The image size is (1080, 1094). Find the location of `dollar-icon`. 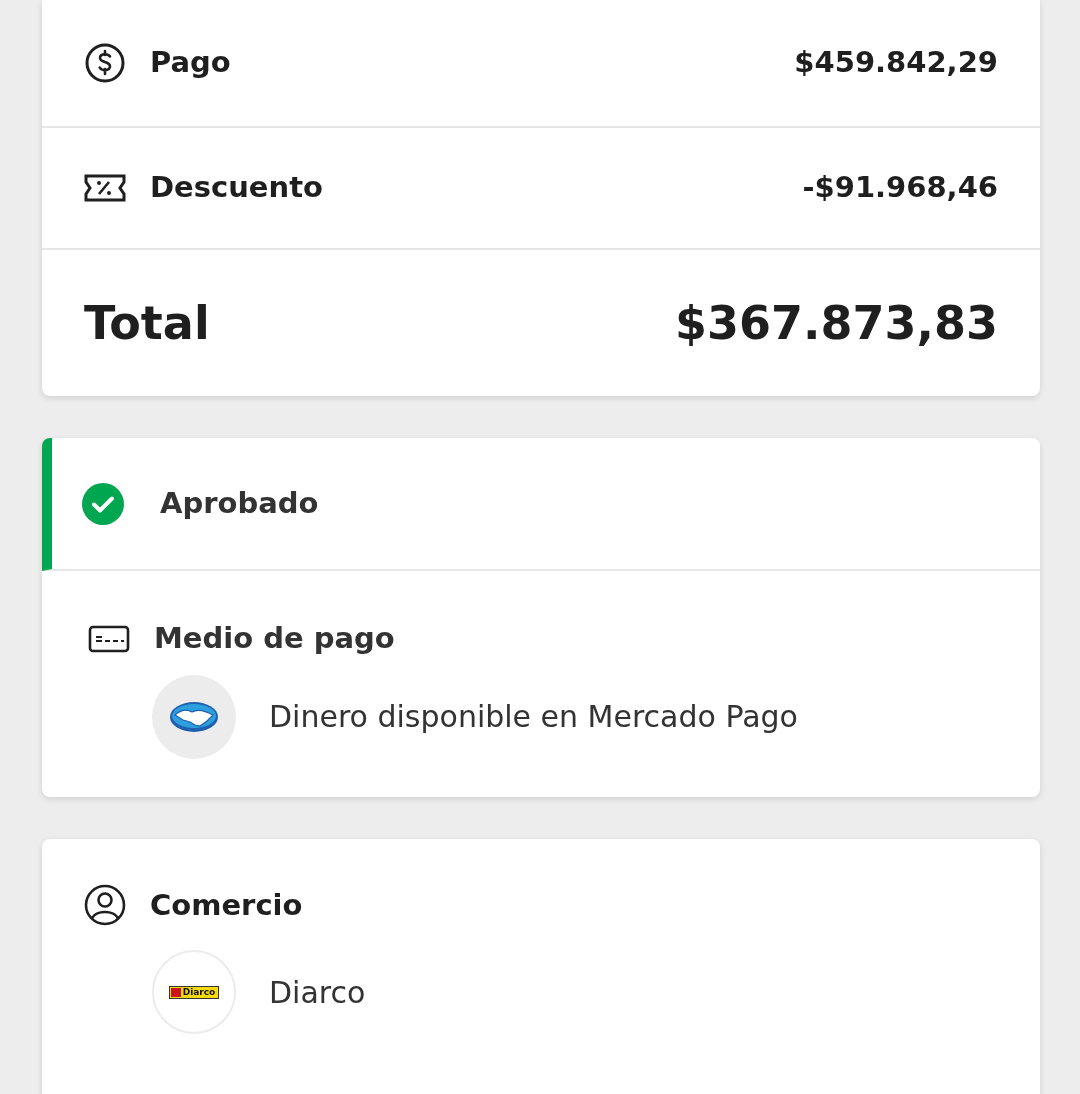

dollar-icon is located at coordinates (105, 63).